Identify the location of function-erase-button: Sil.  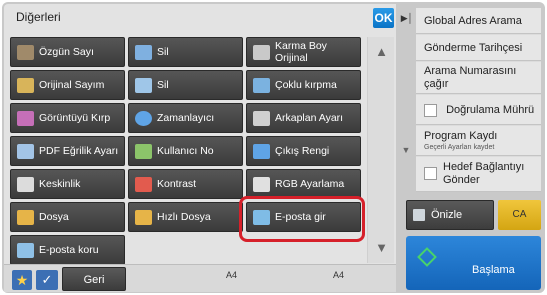
(185, 52).